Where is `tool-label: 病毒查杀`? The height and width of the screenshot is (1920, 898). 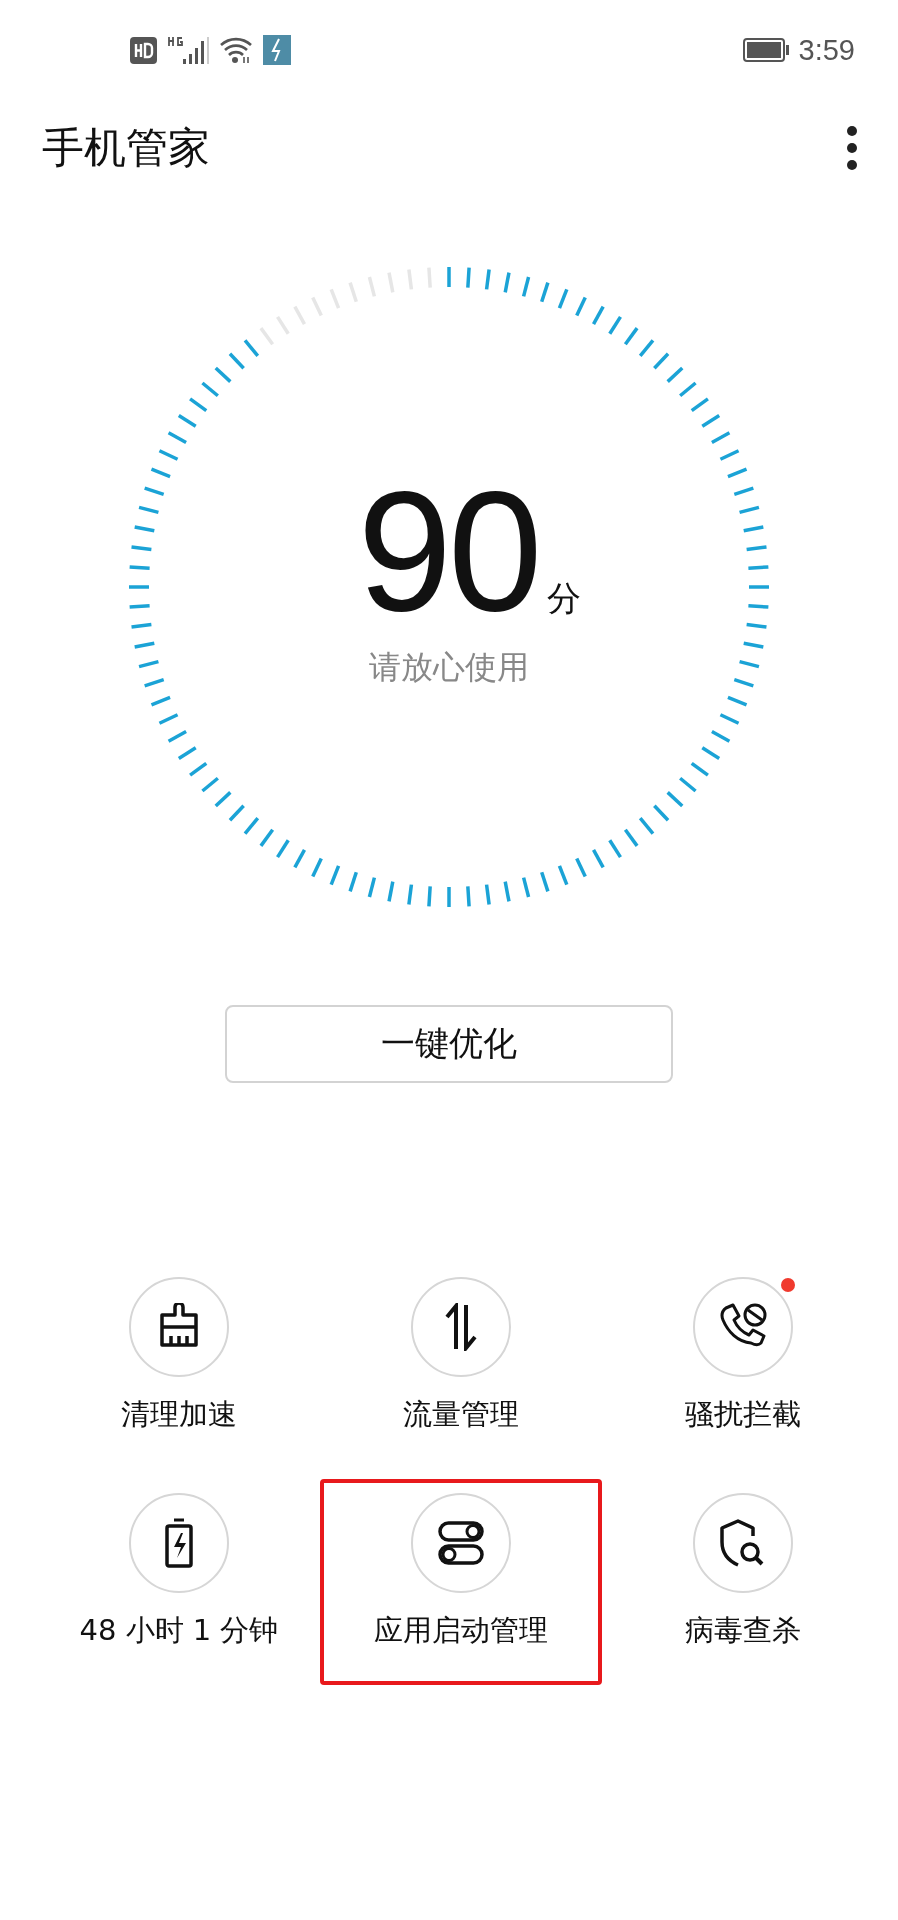 tool-label: 病毒查杀 is located at coordinates (743, 1630).